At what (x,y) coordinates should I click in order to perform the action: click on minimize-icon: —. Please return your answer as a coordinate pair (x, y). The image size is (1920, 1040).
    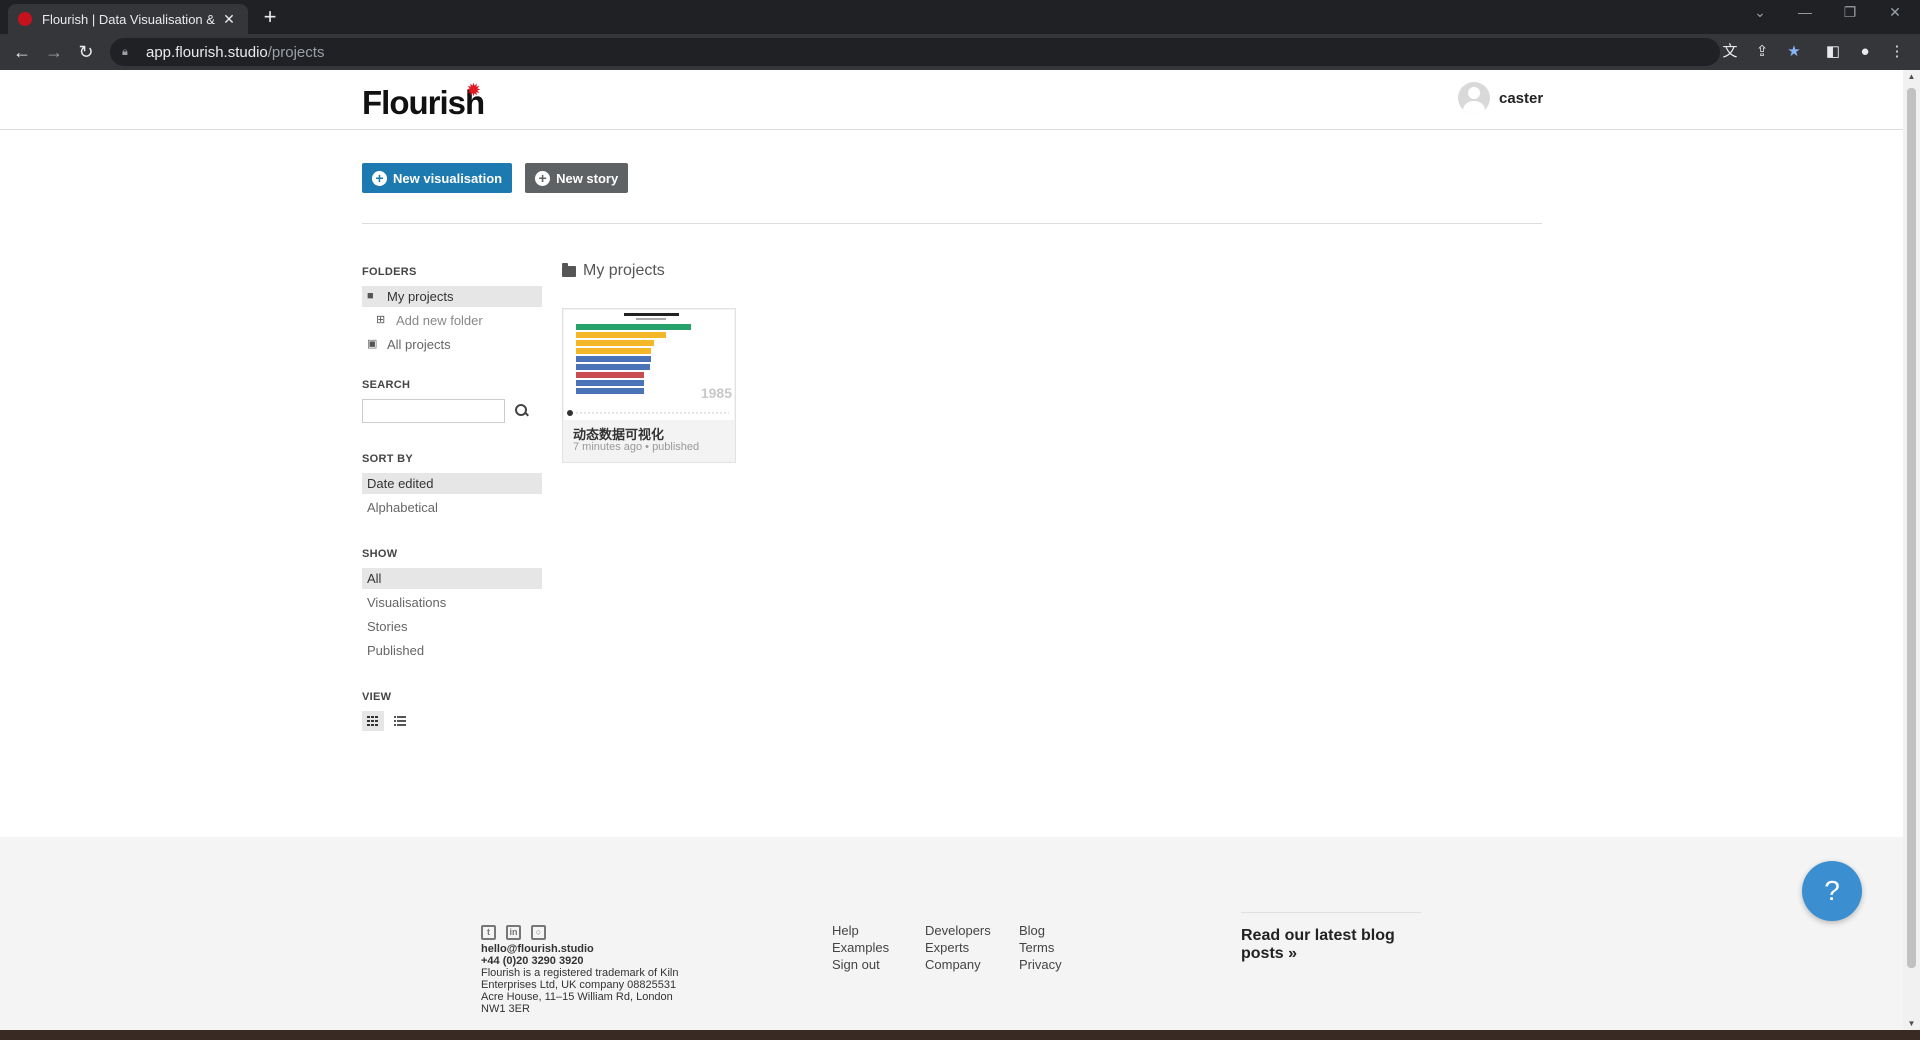
    Looking at the image, I should click on (1805, 12).